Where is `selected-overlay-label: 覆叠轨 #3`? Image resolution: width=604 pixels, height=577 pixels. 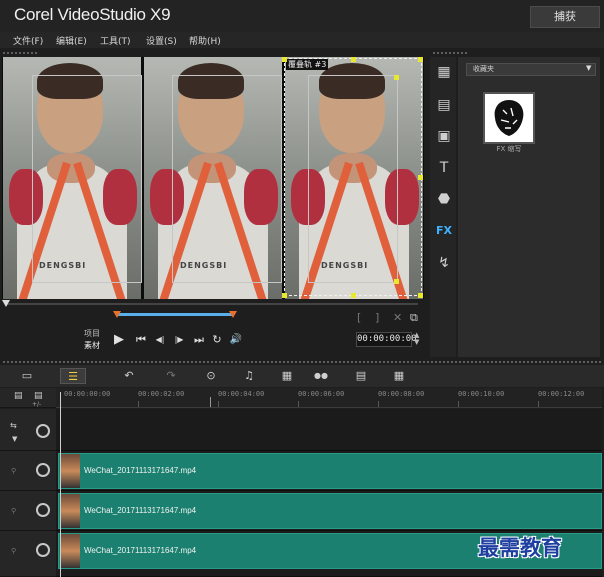
selected-overlay-label: 覆叠轨 #3 is located at coordinates (307, 64).